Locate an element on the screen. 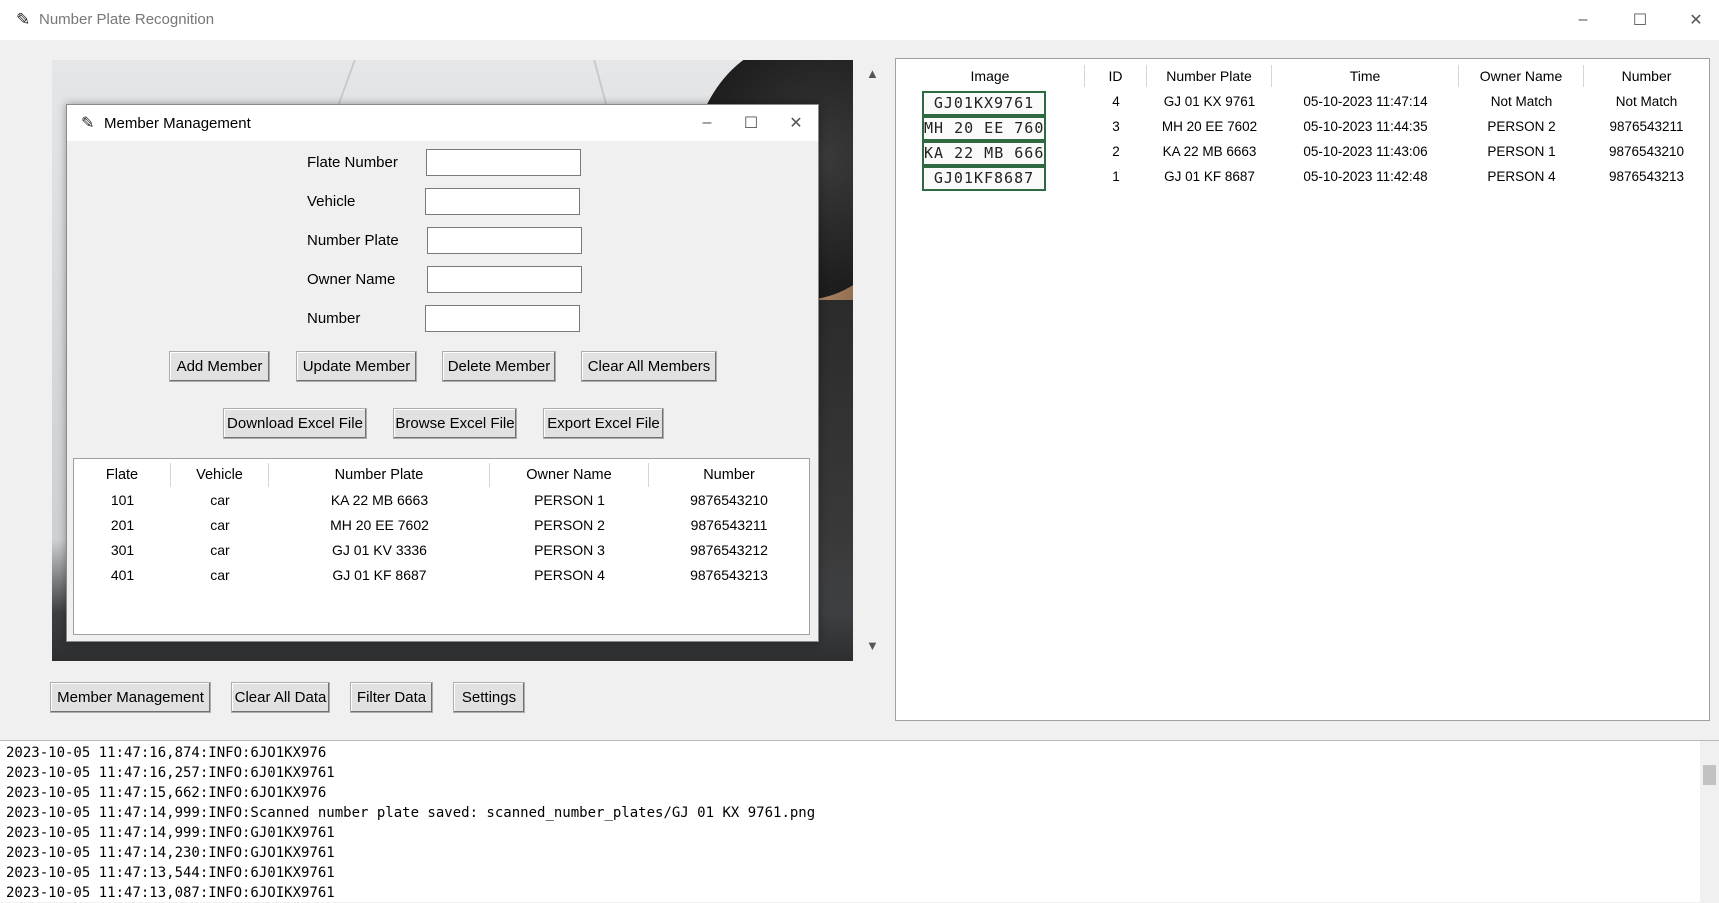 The width and height of the screenshot is (1719, 903). log-line: 2023-10-05 11:47:16,874:INFO:6JO1KX976 is located at coordinates (166, 753).